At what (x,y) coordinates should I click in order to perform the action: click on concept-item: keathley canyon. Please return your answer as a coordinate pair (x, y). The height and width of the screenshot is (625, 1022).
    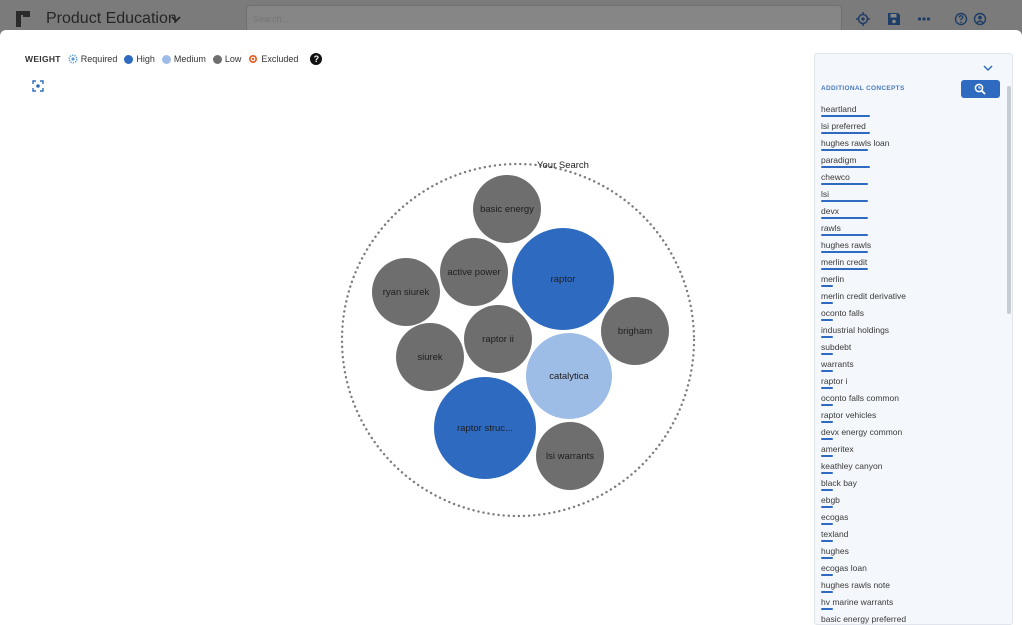
    Looking at the image, I should click on (908, 465).